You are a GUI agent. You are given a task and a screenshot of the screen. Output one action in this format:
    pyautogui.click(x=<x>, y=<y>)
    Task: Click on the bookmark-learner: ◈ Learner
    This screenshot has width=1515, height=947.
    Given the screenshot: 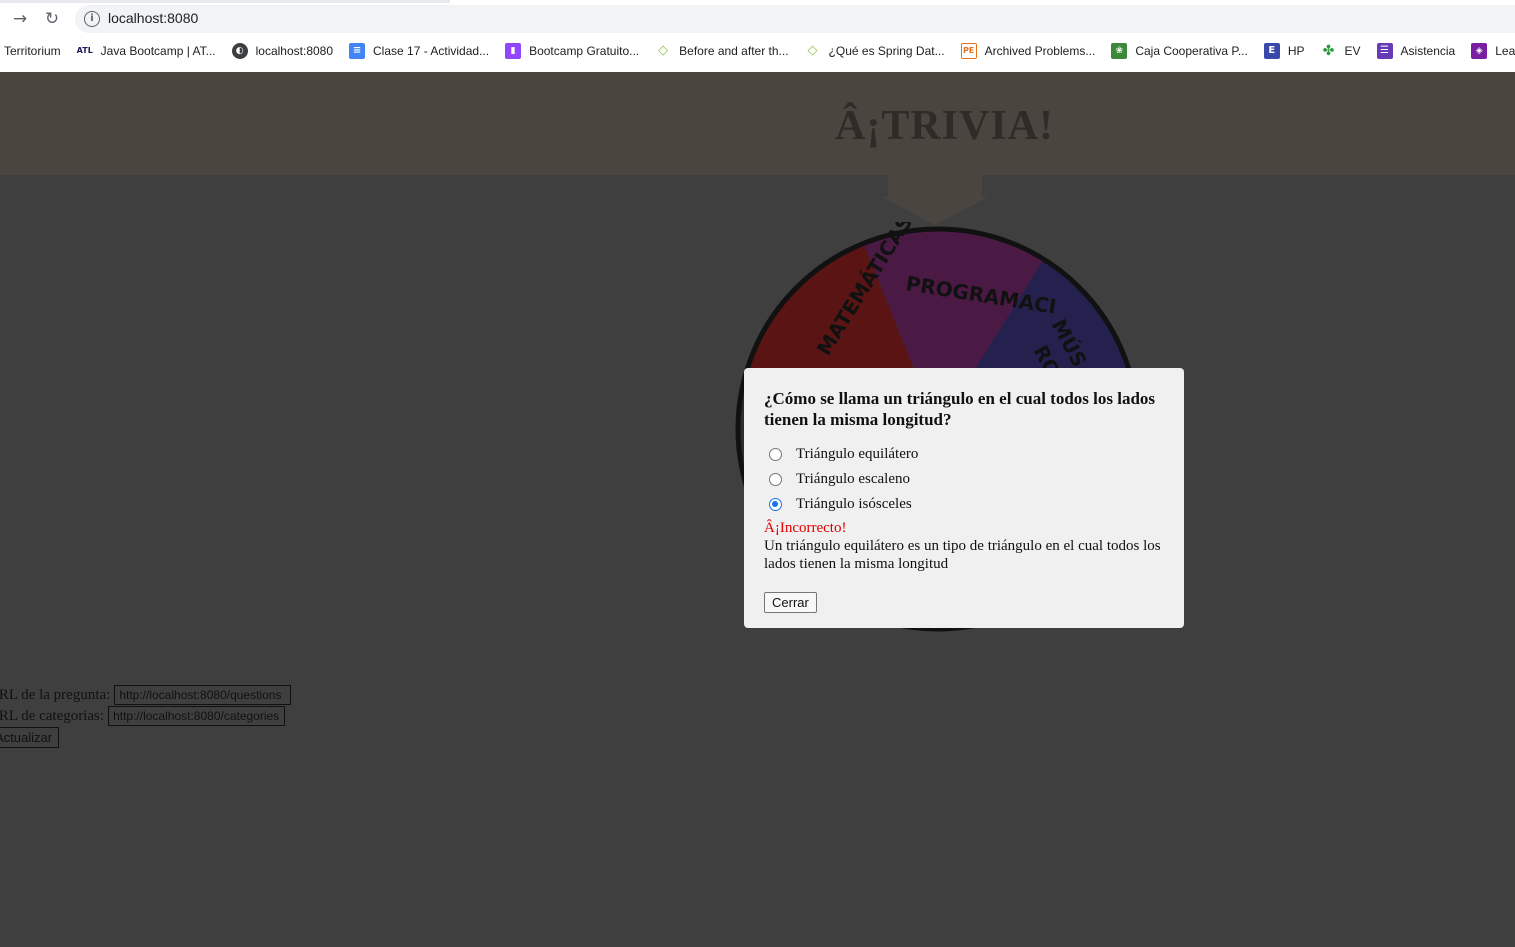 What is the action you would take?
    pyautogui.click(x=1493, y=51)
    